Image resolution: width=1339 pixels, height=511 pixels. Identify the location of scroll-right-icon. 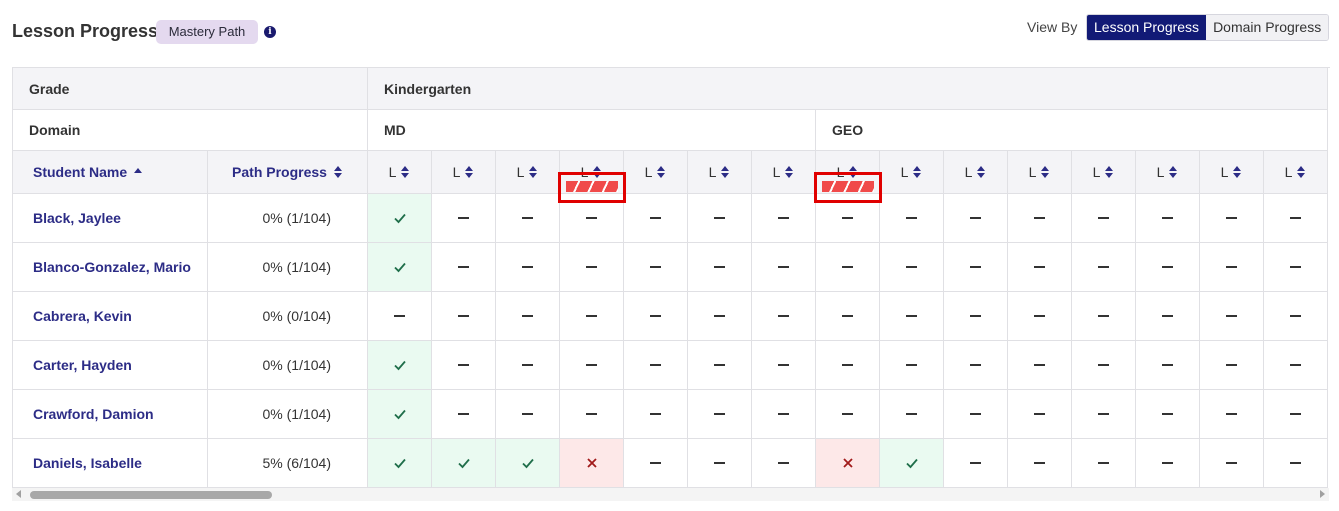
(1322, 494).